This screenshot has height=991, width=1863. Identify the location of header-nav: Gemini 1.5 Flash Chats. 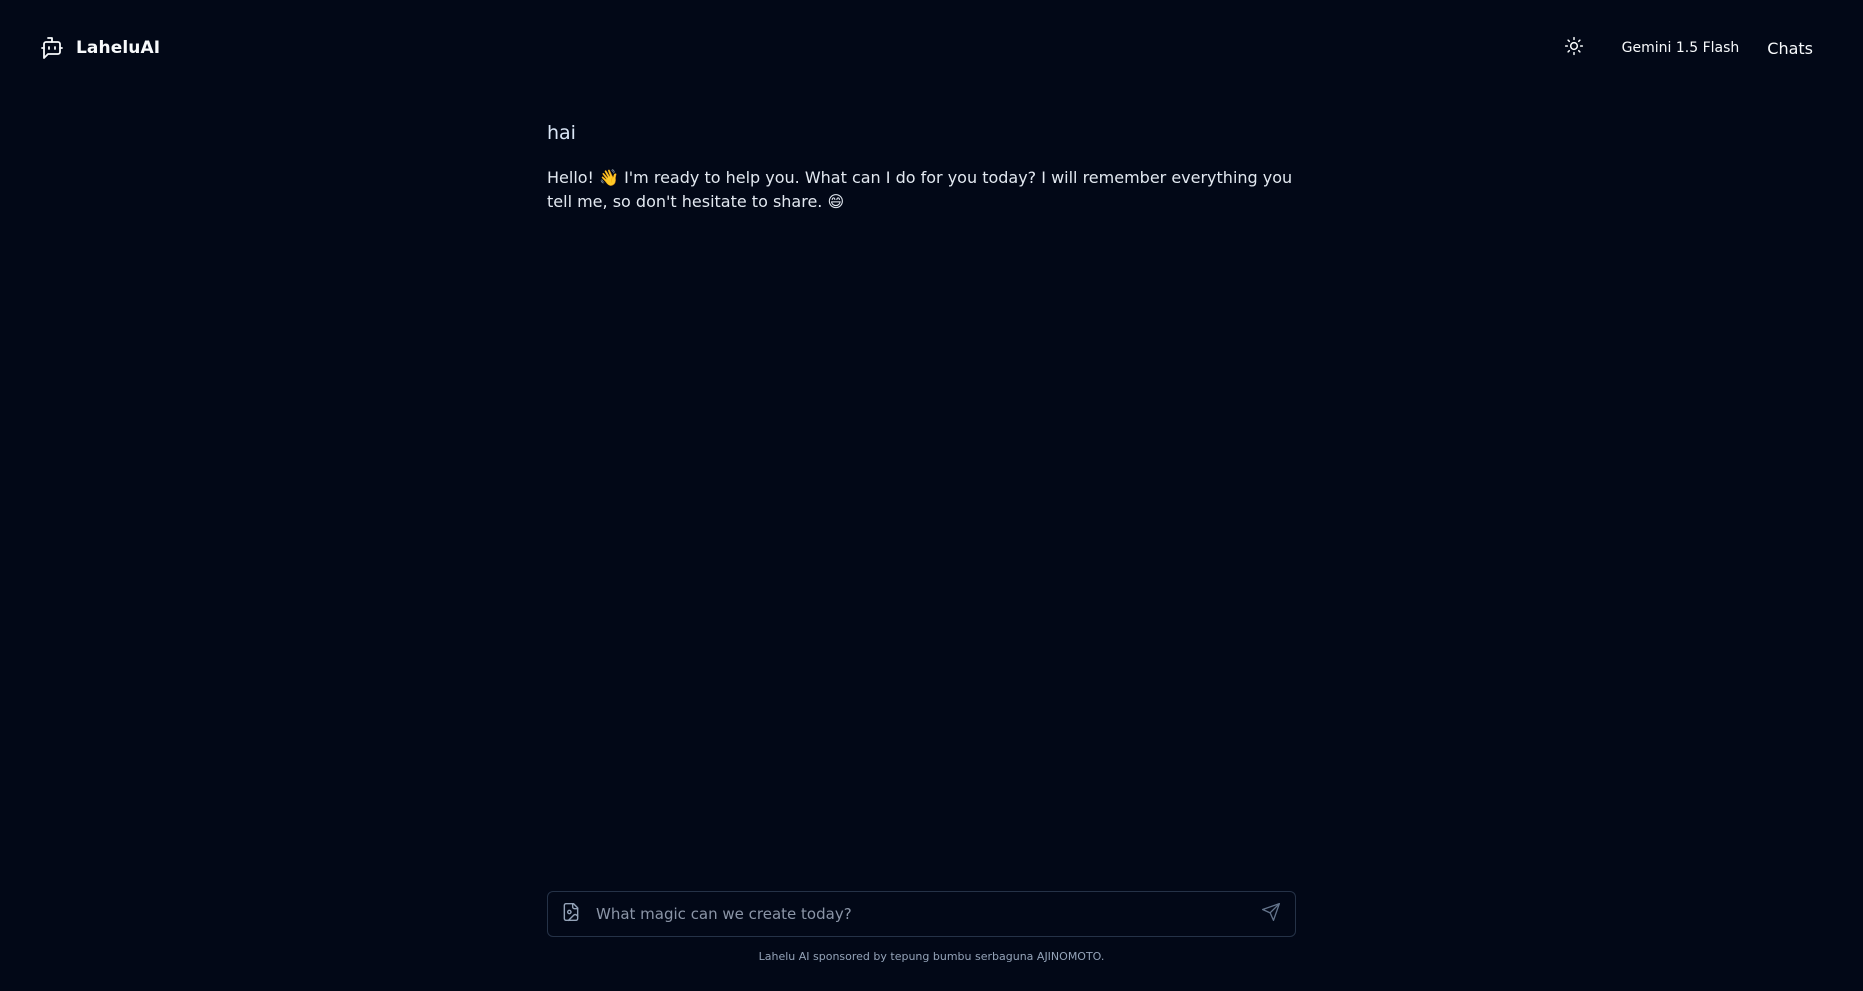
(1689, 48).